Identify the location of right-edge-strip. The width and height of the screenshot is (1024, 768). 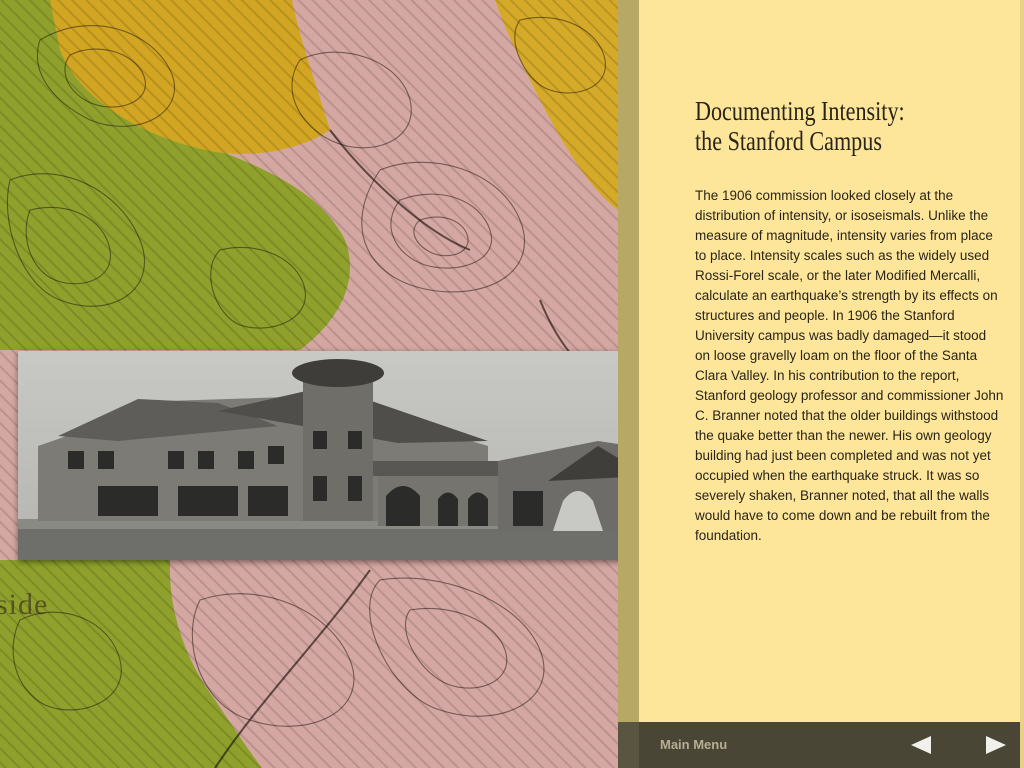
(1022, 384).